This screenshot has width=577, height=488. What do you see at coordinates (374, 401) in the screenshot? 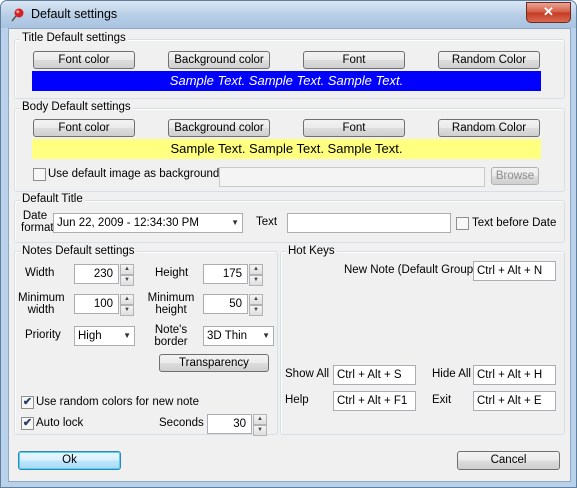
I see `help-hotkey-input: Ctrl + Alt + F1` at bounding box center [374, 401].